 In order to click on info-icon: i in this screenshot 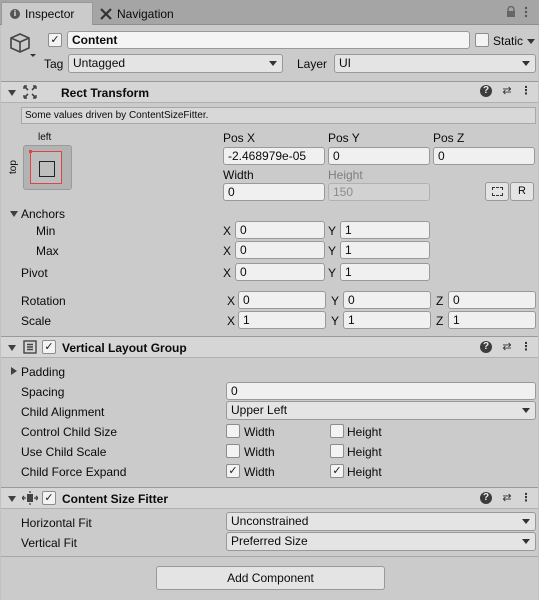, I will do `click(15, 14)`.